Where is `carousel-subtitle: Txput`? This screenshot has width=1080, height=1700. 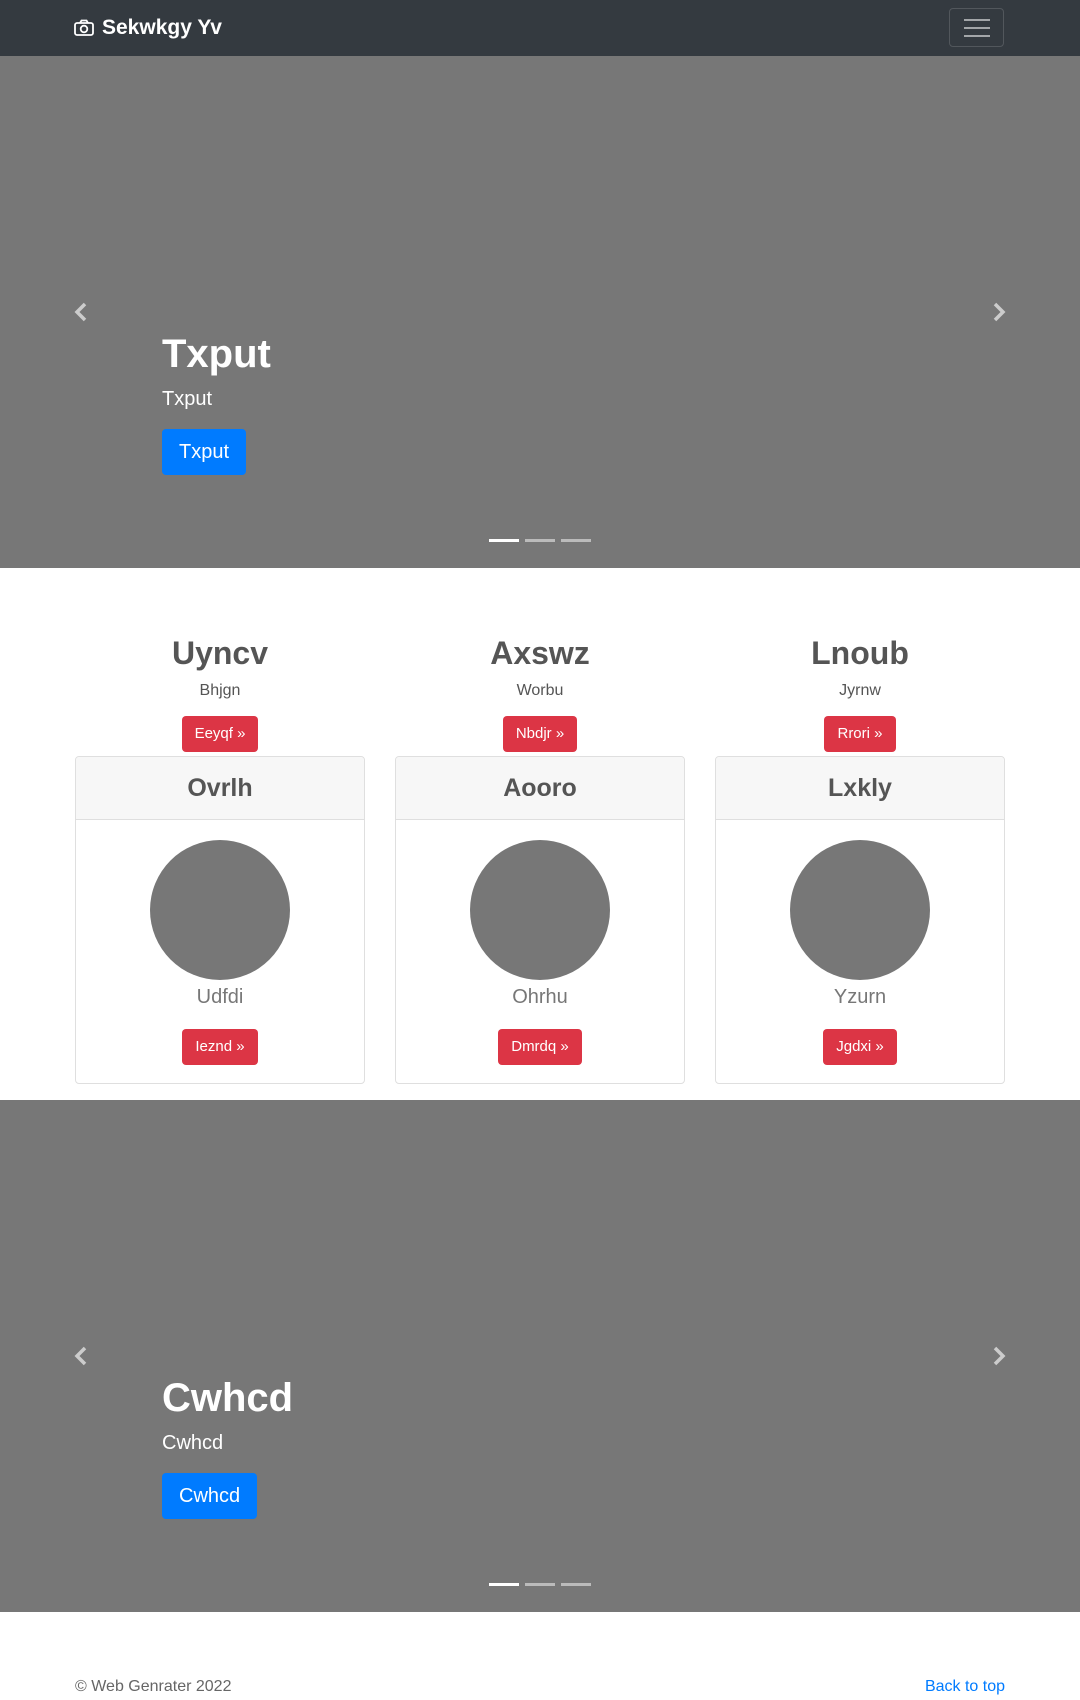
carousel-subtitle: Txput is located at coordinates (187, 399).